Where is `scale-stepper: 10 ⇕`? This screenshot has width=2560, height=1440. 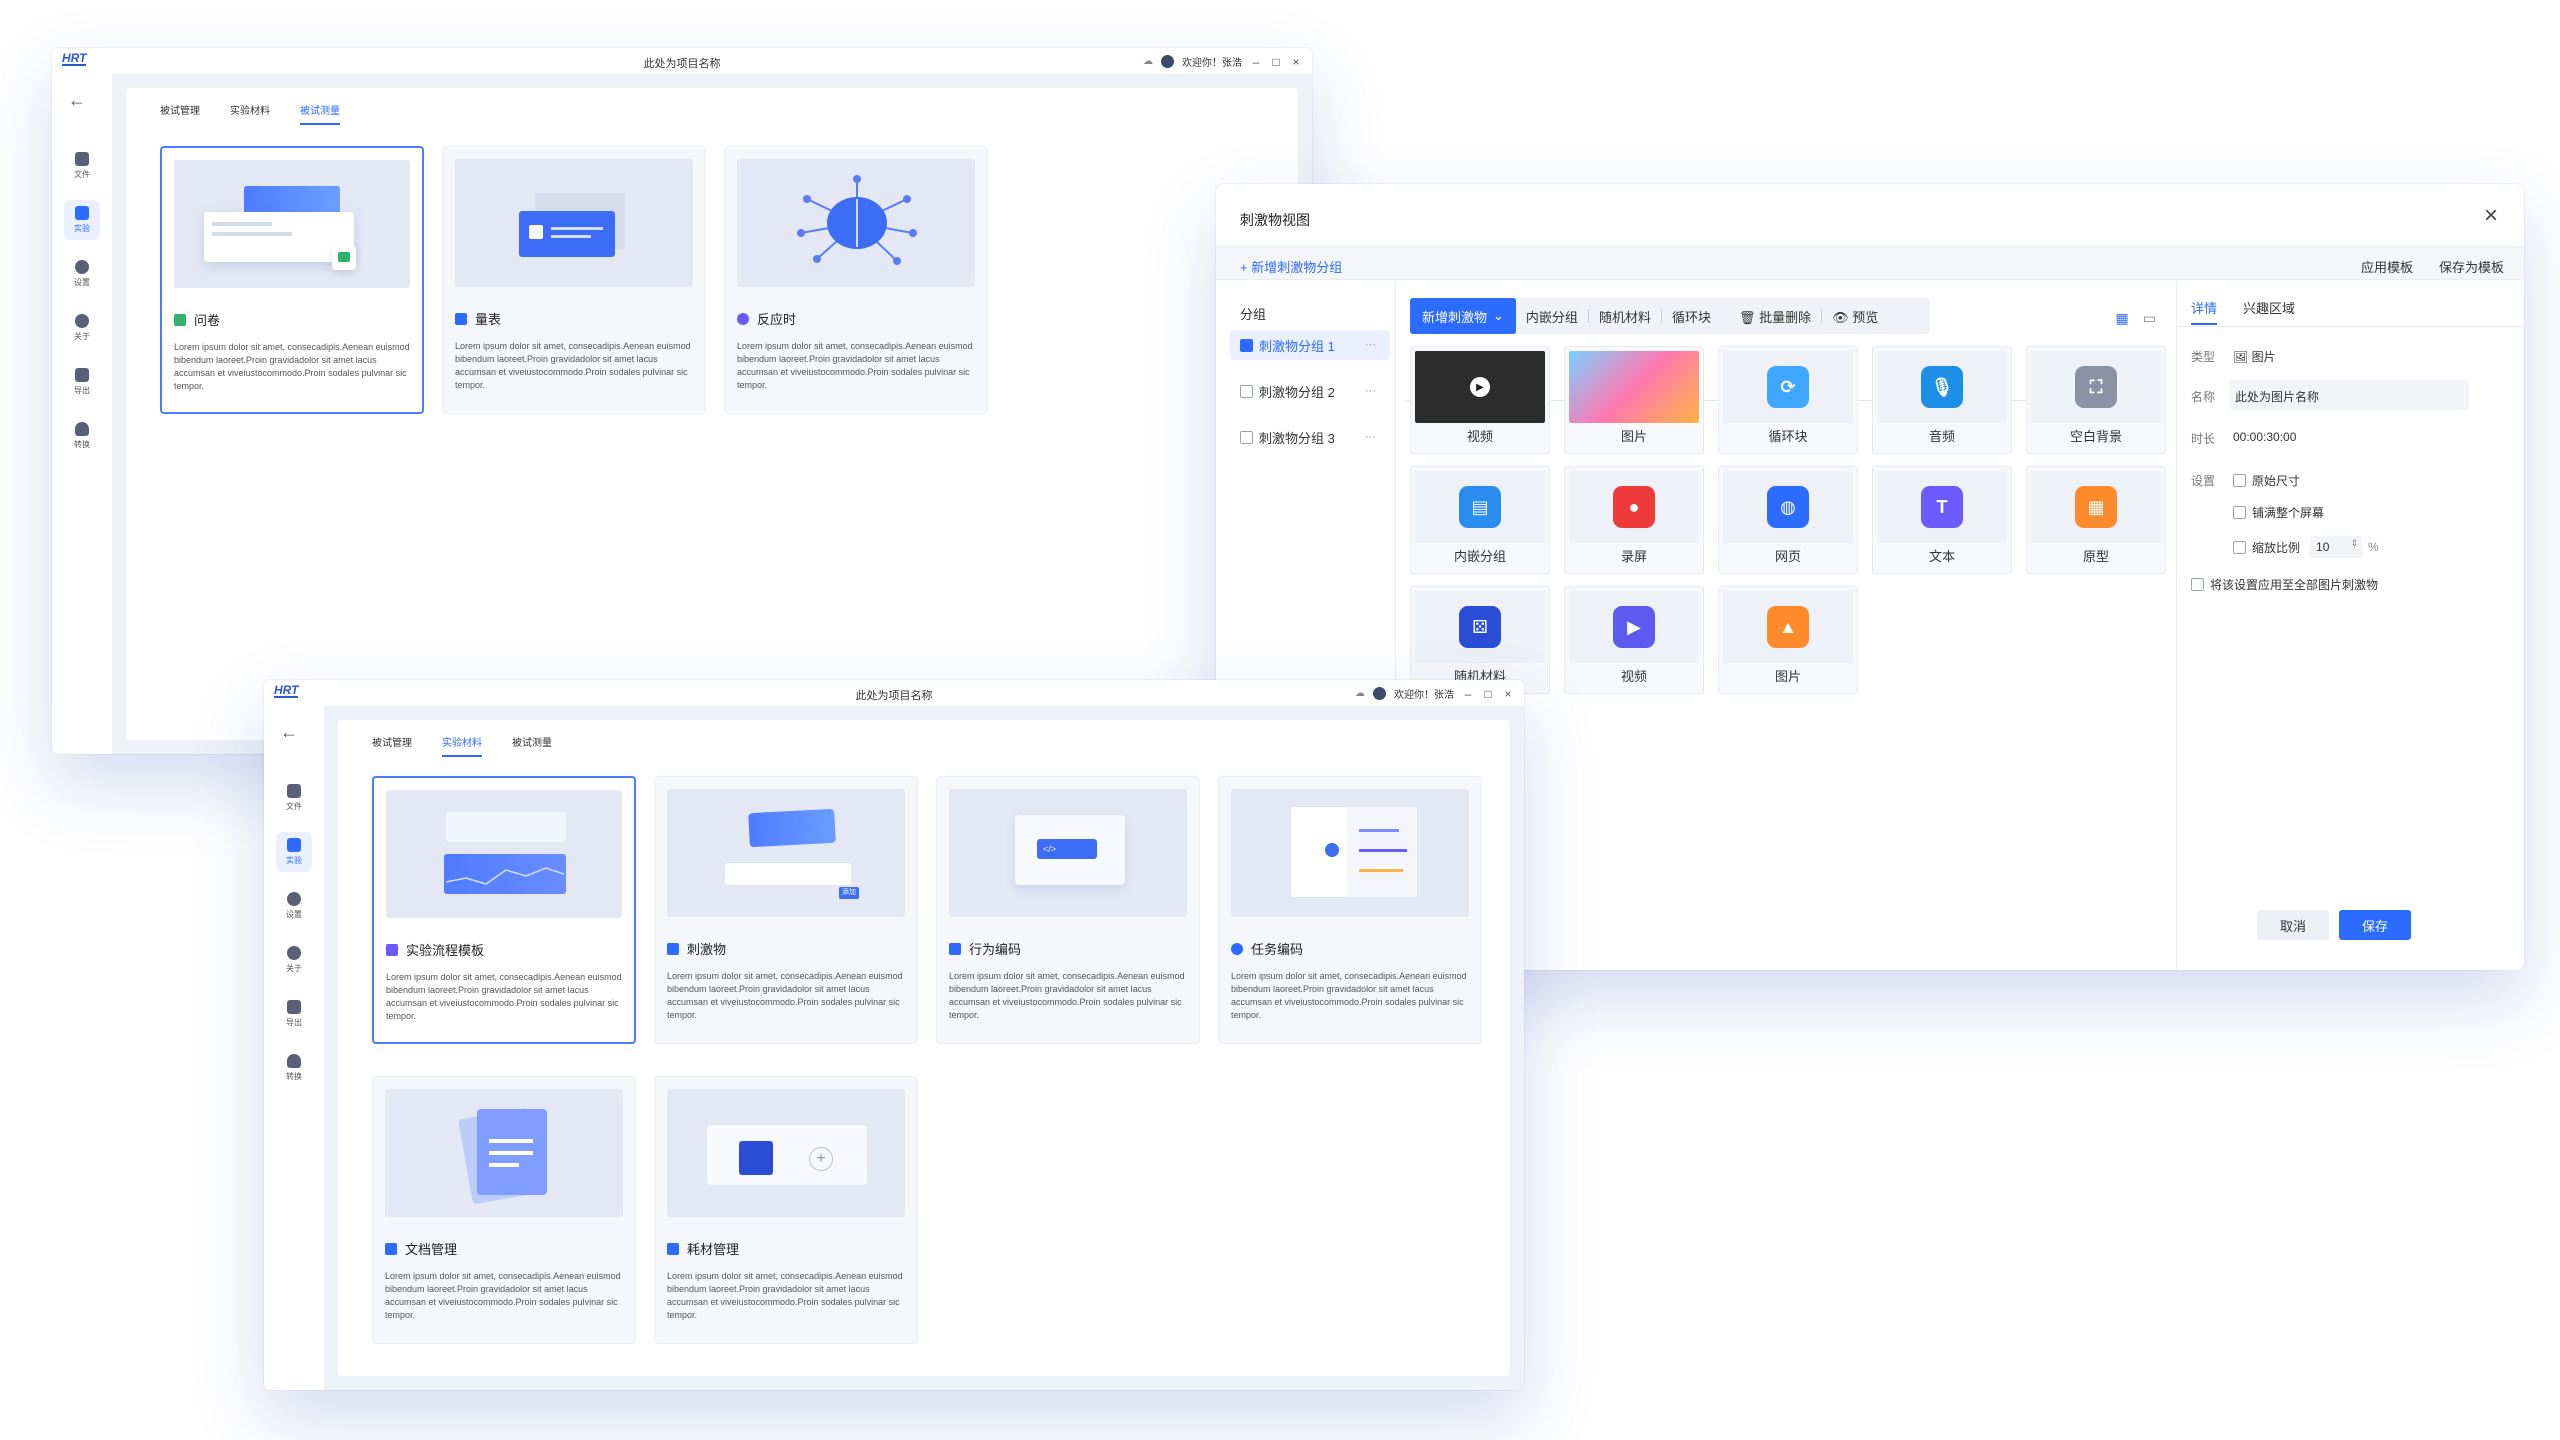 scale-stepper: 10 ⇕ is located at coordinates (2336, 547).